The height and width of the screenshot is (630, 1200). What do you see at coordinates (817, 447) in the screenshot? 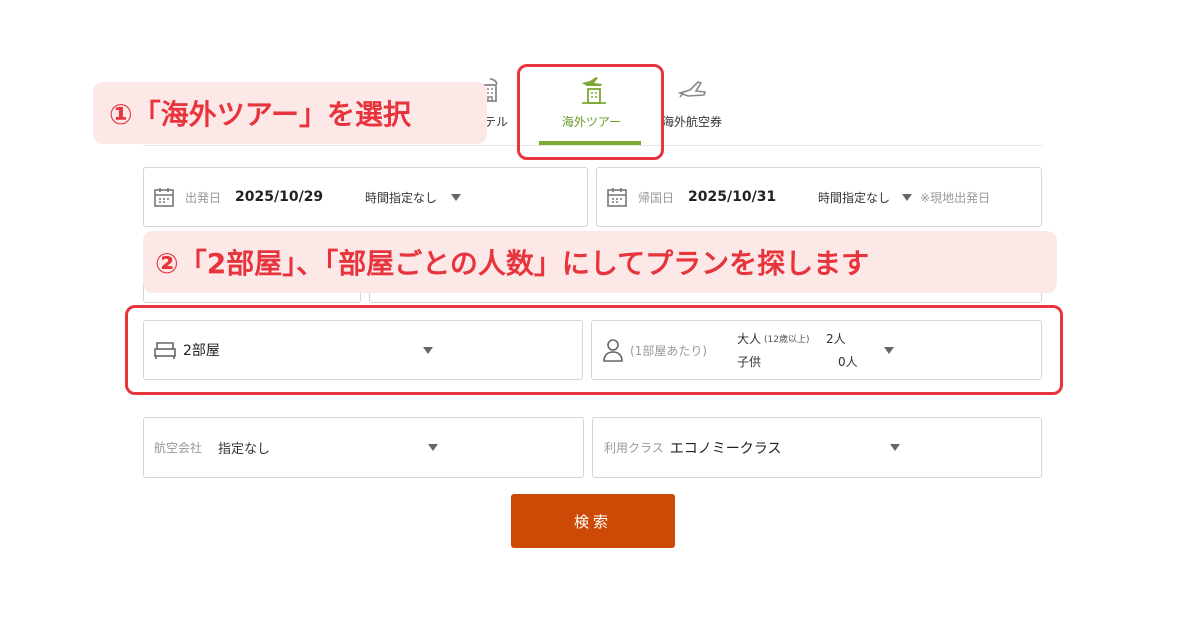
I see `seat-class-select: 利用クラス エコノミークラス` at bounding box center [817, 447].